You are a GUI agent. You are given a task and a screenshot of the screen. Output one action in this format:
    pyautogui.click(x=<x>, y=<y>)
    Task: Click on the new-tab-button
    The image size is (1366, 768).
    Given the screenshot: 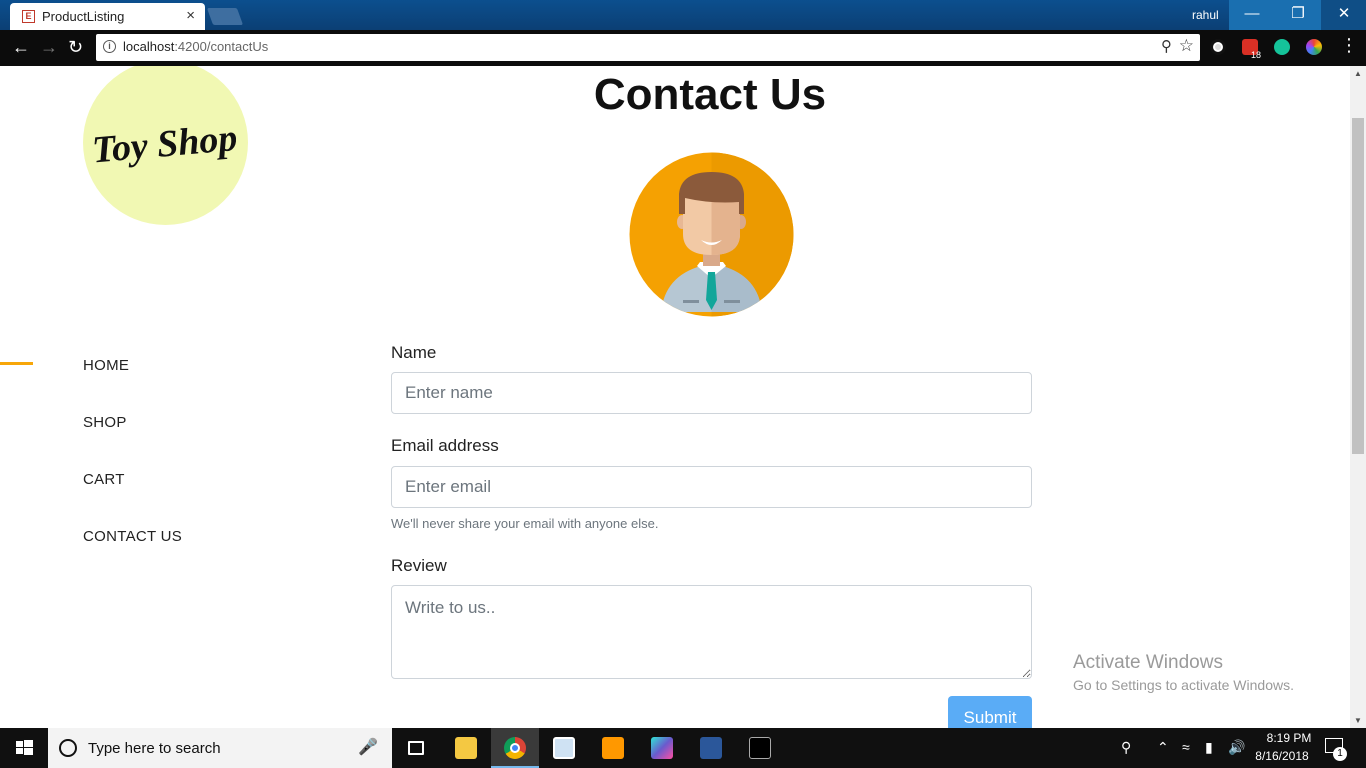 What is the action you would take?
    pyautogui.click(x=225, y=16)
    